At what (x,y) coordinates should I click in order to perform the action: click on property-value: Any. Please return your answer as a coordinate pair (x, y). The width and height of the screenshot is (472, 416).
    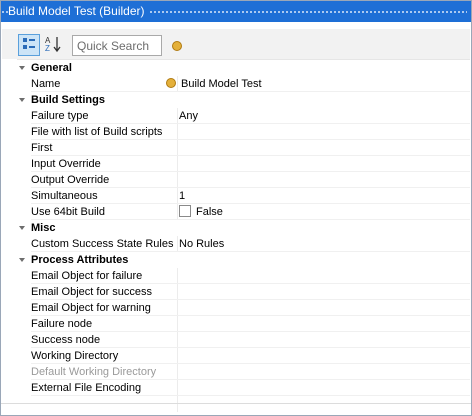
    Looking at the image, I should click on (324, 116).